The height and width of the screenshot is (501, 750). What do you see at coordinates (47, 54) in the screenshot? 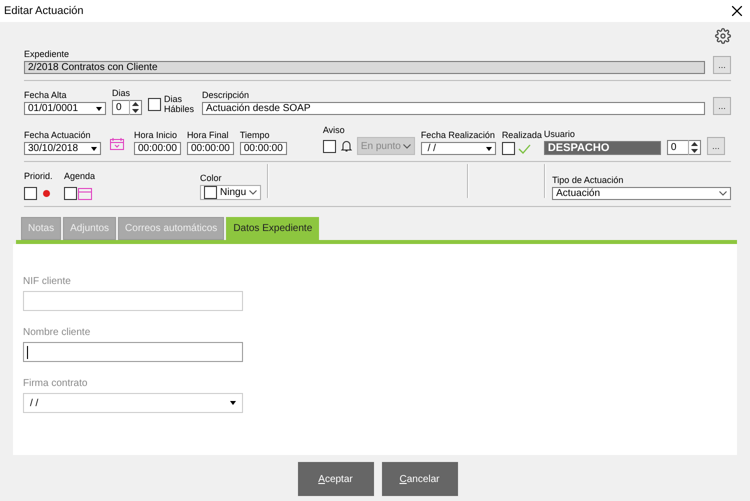
I see `field-label: Expediente` at bounding box center [47, 54].